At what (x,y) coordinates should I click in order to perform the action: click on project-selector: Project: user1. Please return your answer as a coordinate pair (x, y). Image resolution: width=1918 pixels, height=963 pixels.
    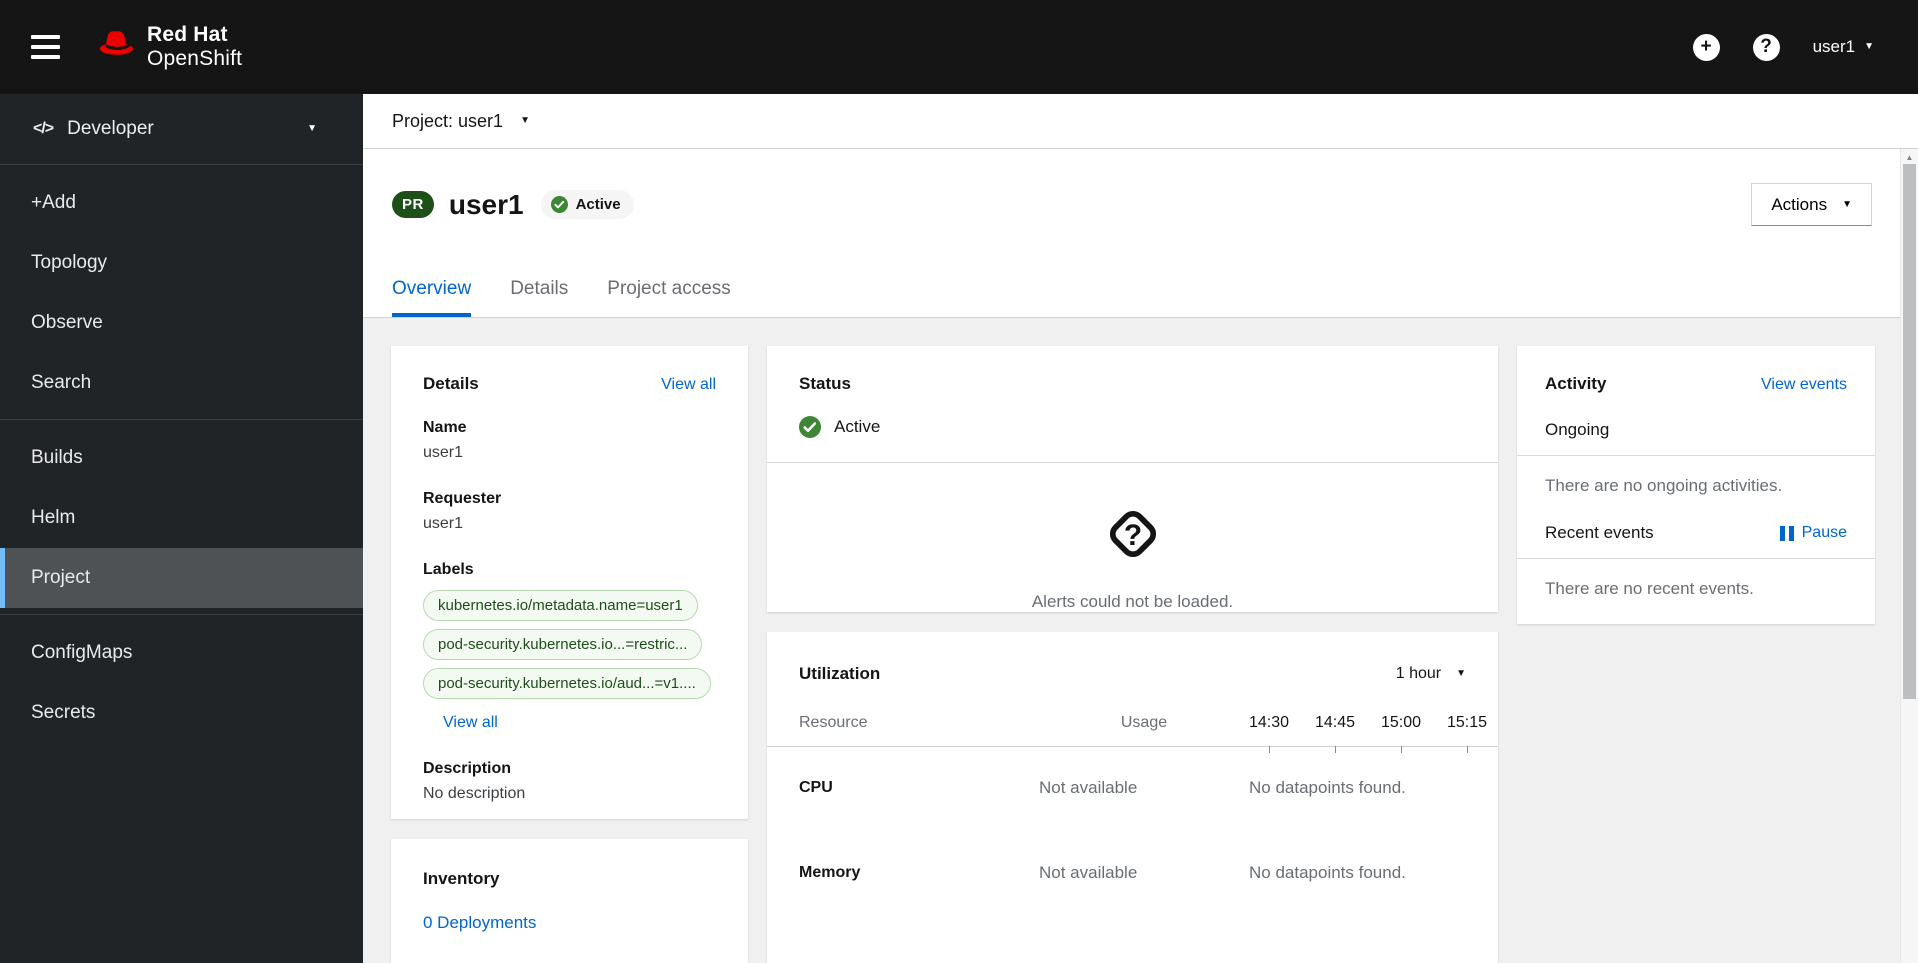
    Looking at the image, I should click on (447, 121).